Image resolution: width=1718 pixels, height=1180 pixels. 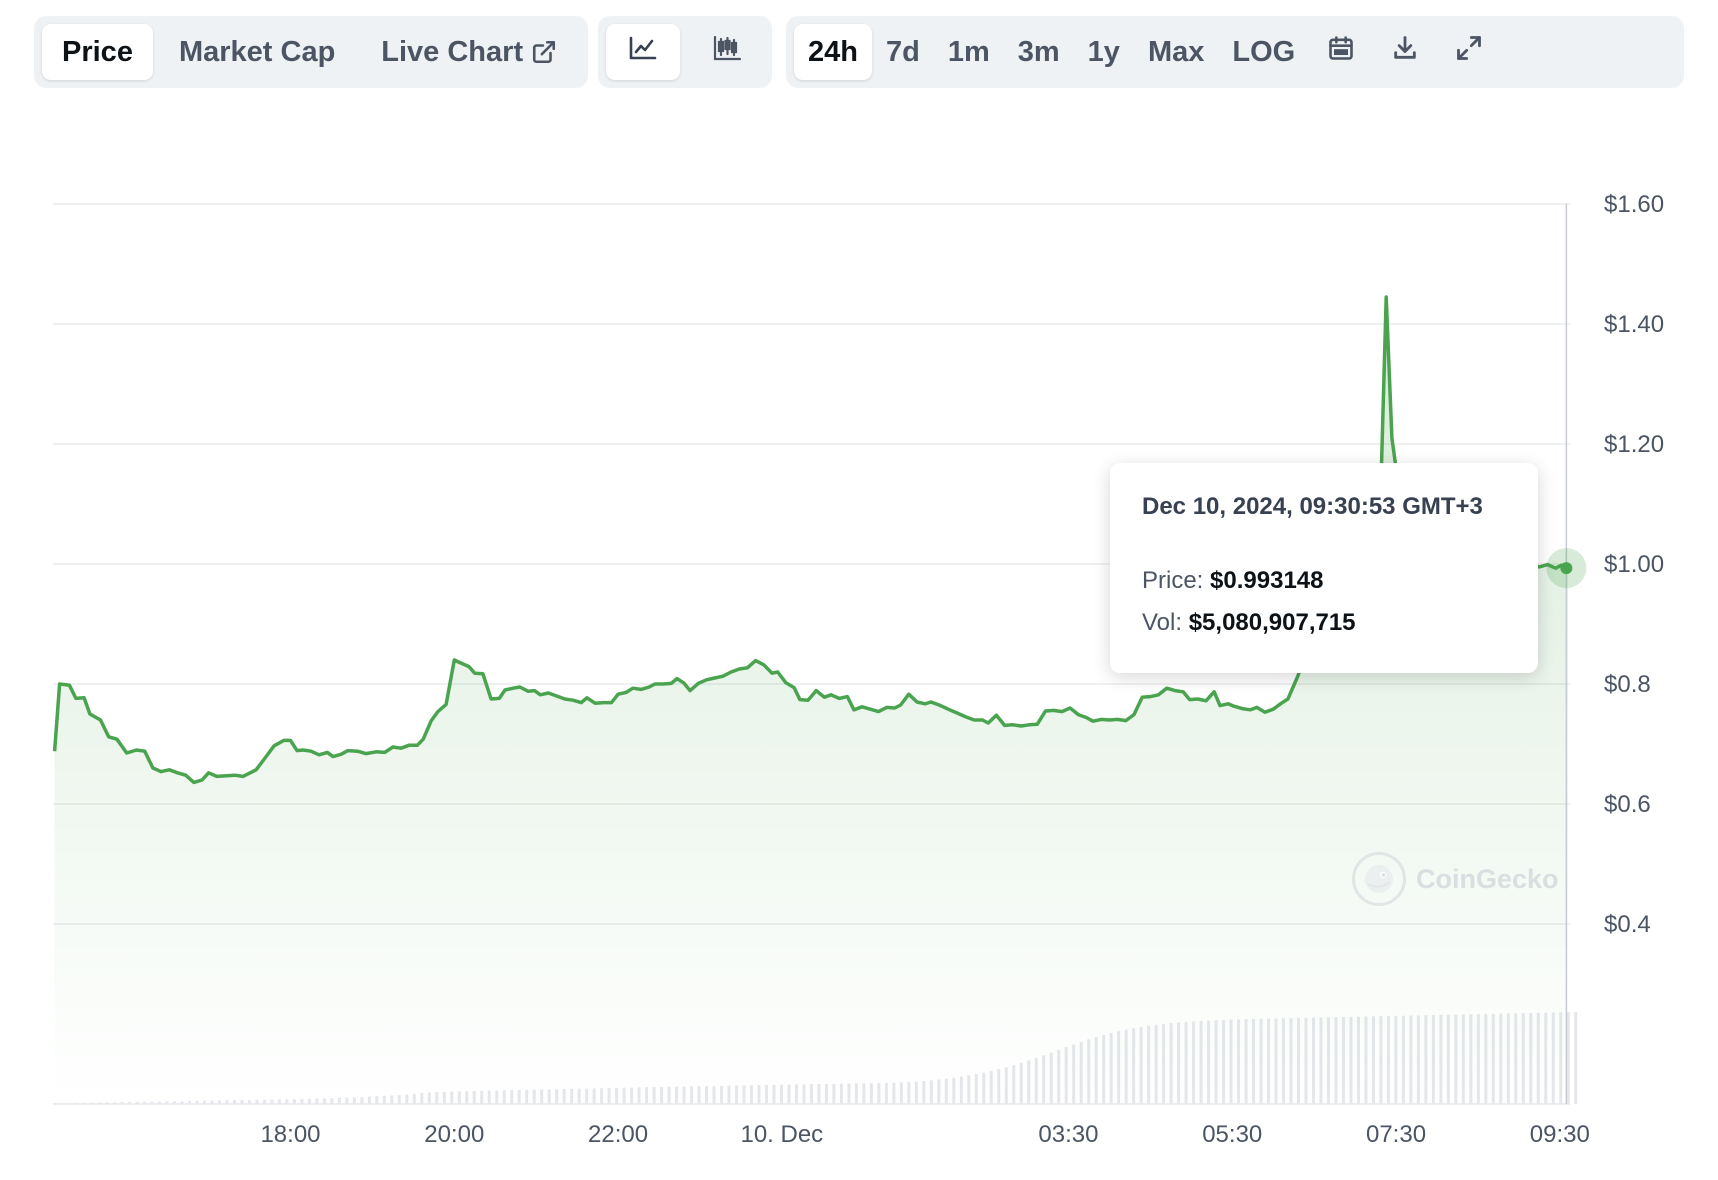 I want to click on tooltip-price-value: $0.993148, so click(x=1267, y=580).